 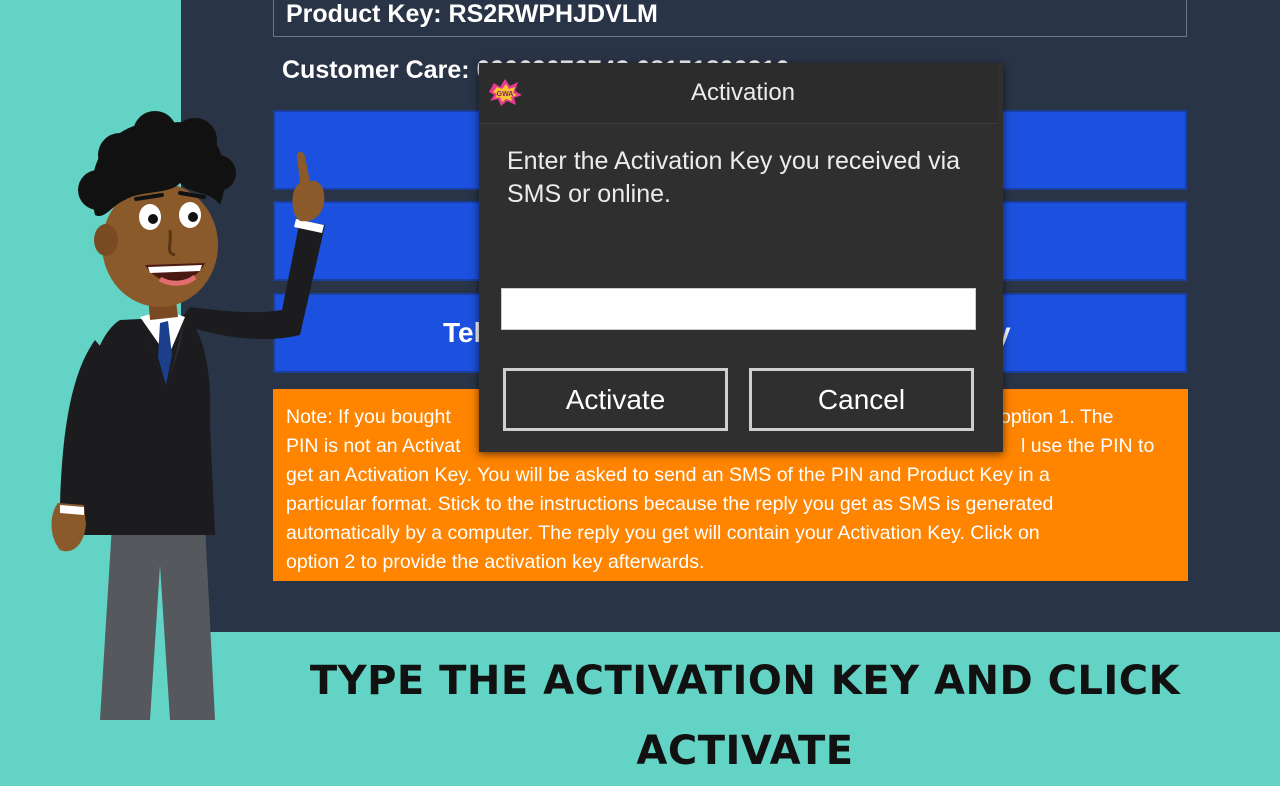 I want to click on cancel-button: Cancel, so click(x=861, y=399).